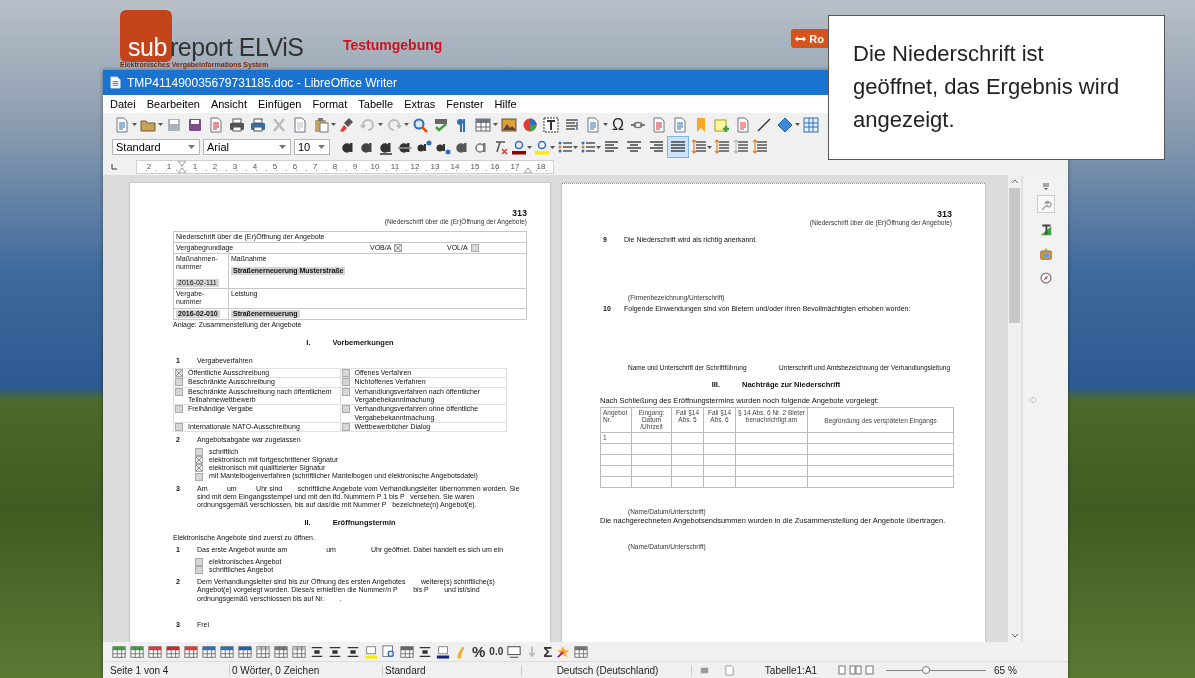  Describe the element at coordinates (312, 147) in the screenshot. I see `font-size-dropdown: 10` at that location.